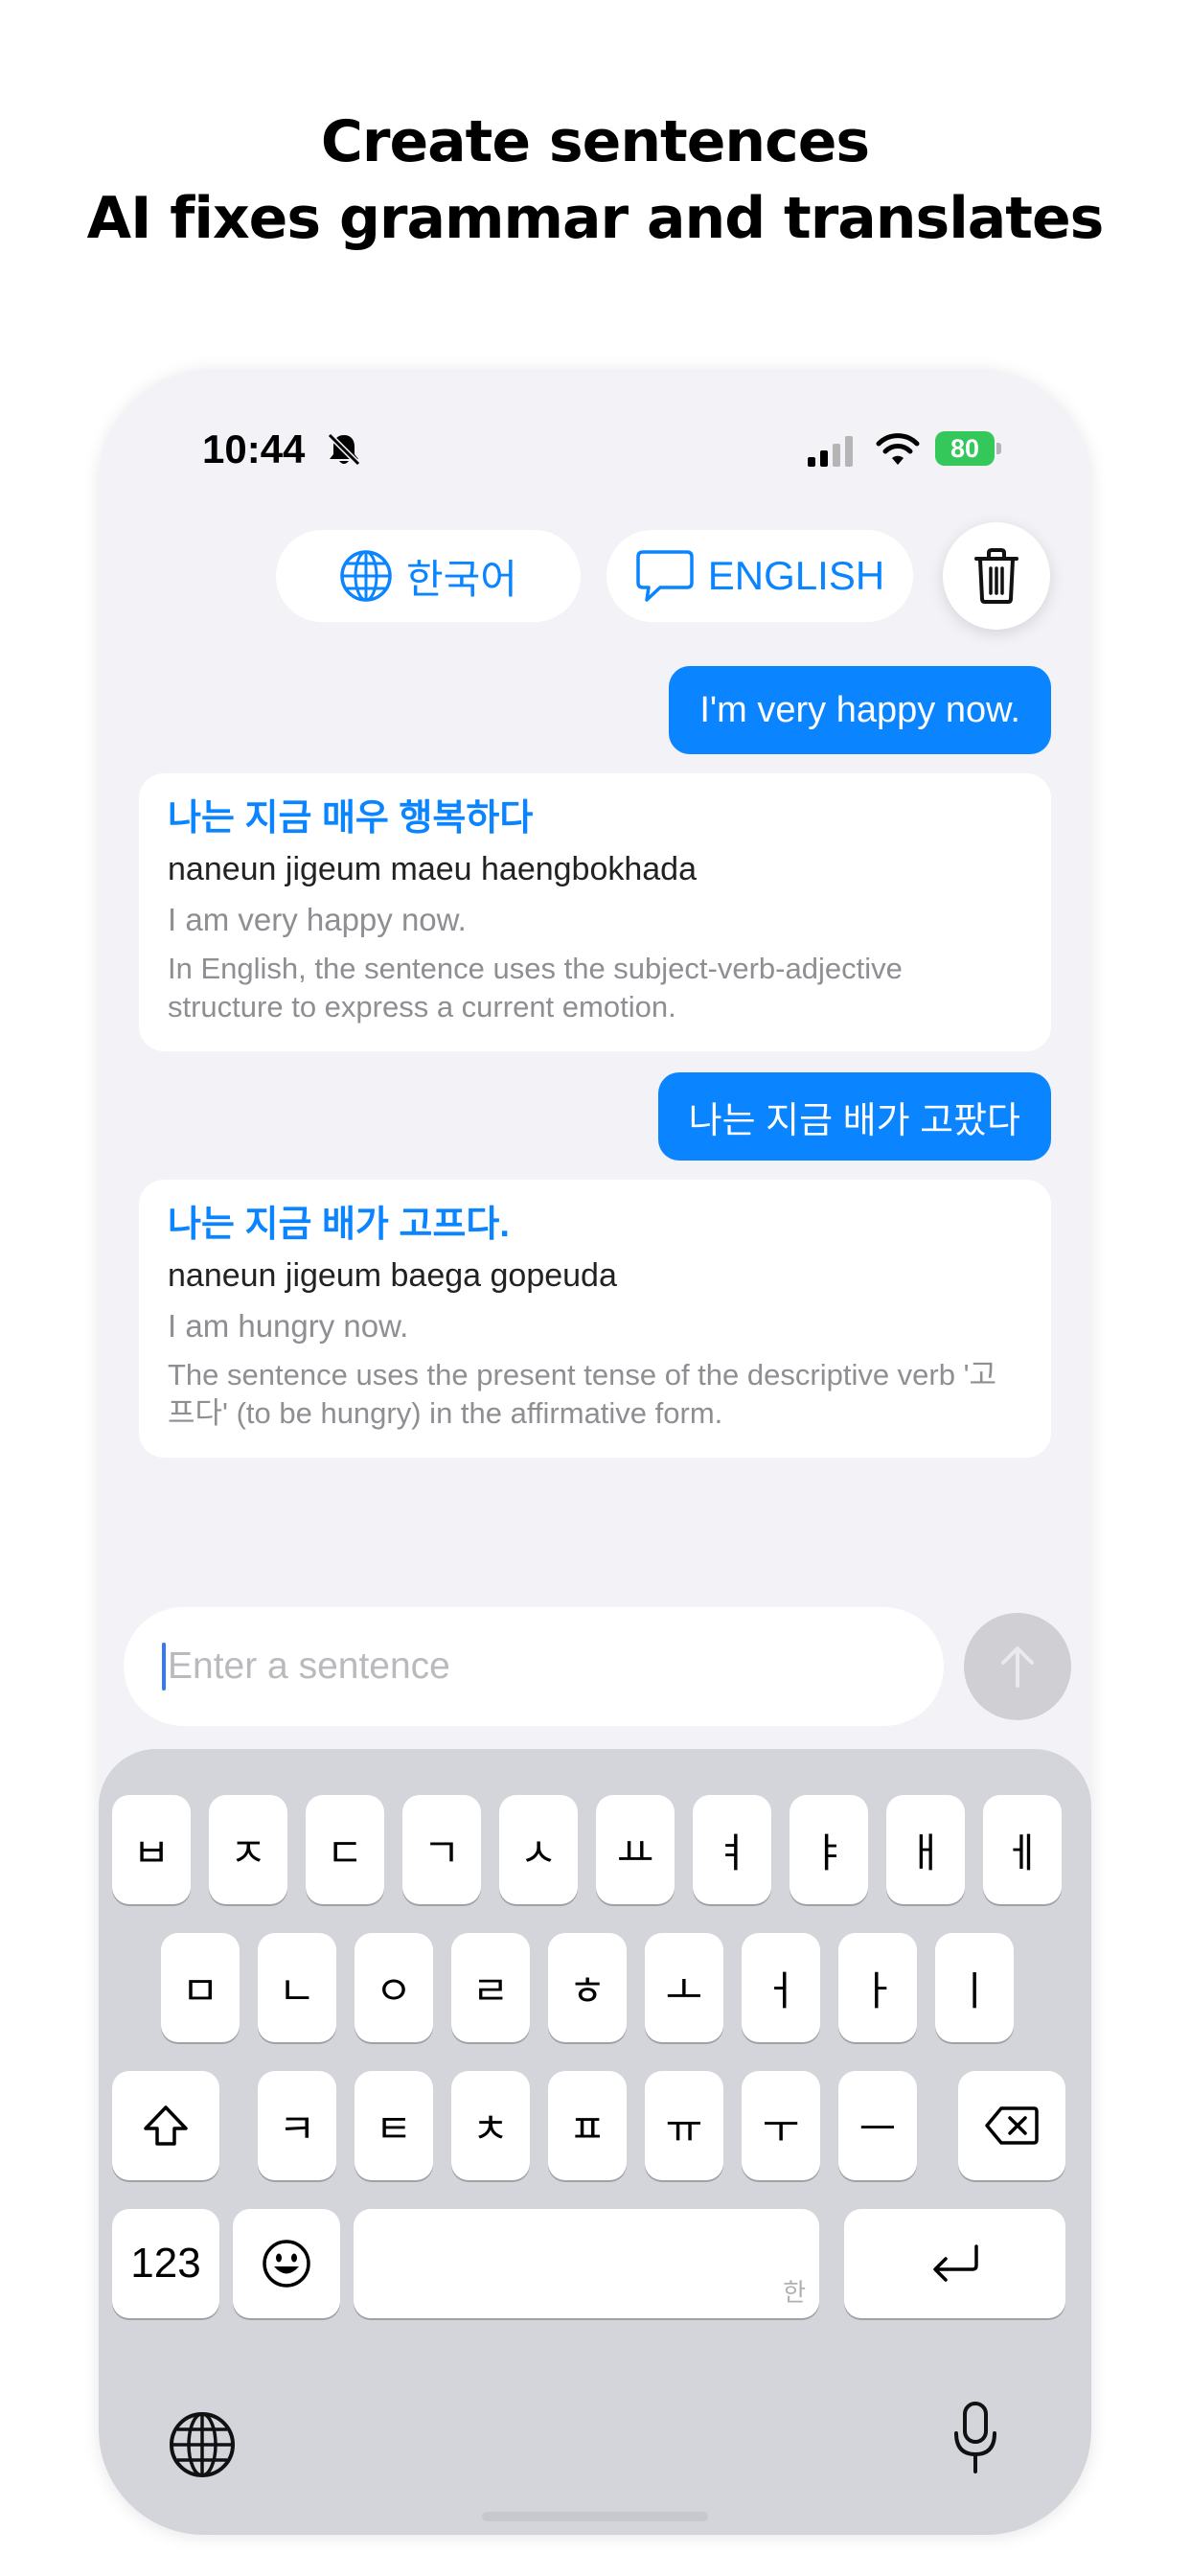  What do you see at coordinates (394, 2125) in the screenshot?
I see `key: ㅌ` at bounding box center [394, 2125].